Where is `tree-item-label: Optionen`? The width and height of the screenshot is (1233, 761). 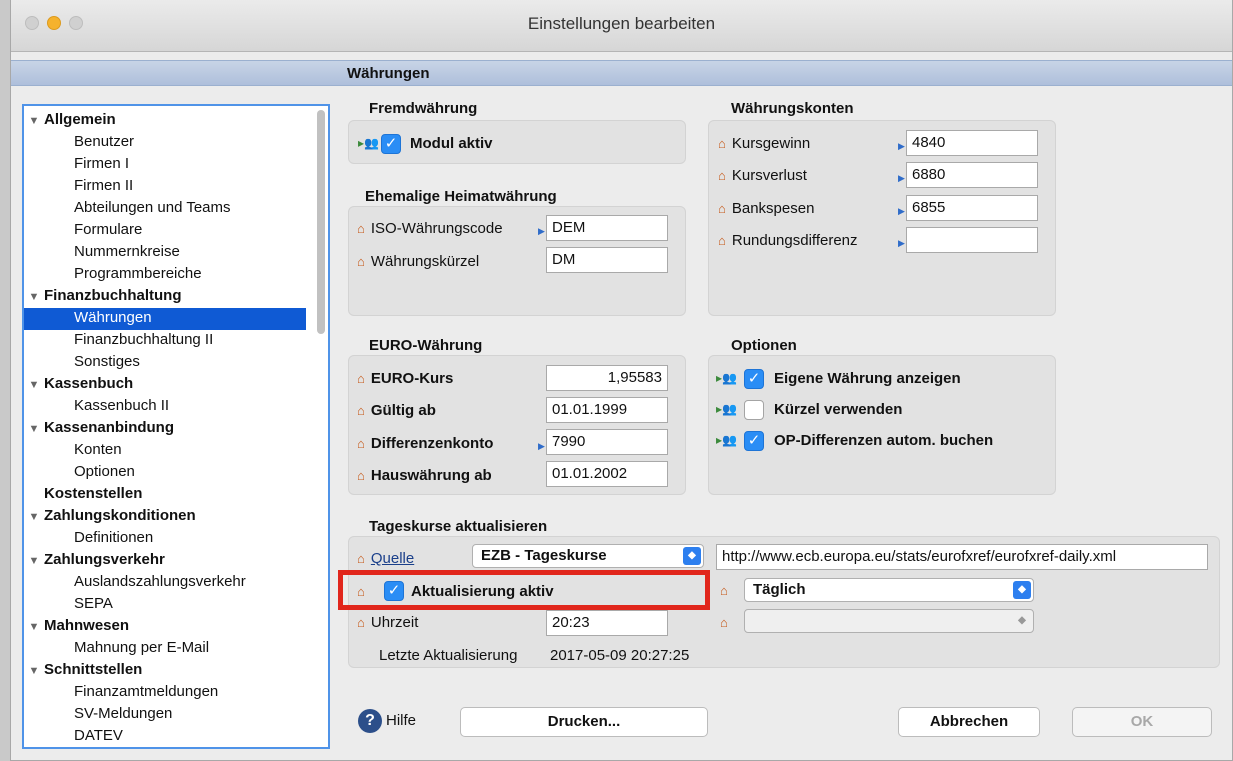 tree-item-label: Optionen is located at coordinates (104, 471).